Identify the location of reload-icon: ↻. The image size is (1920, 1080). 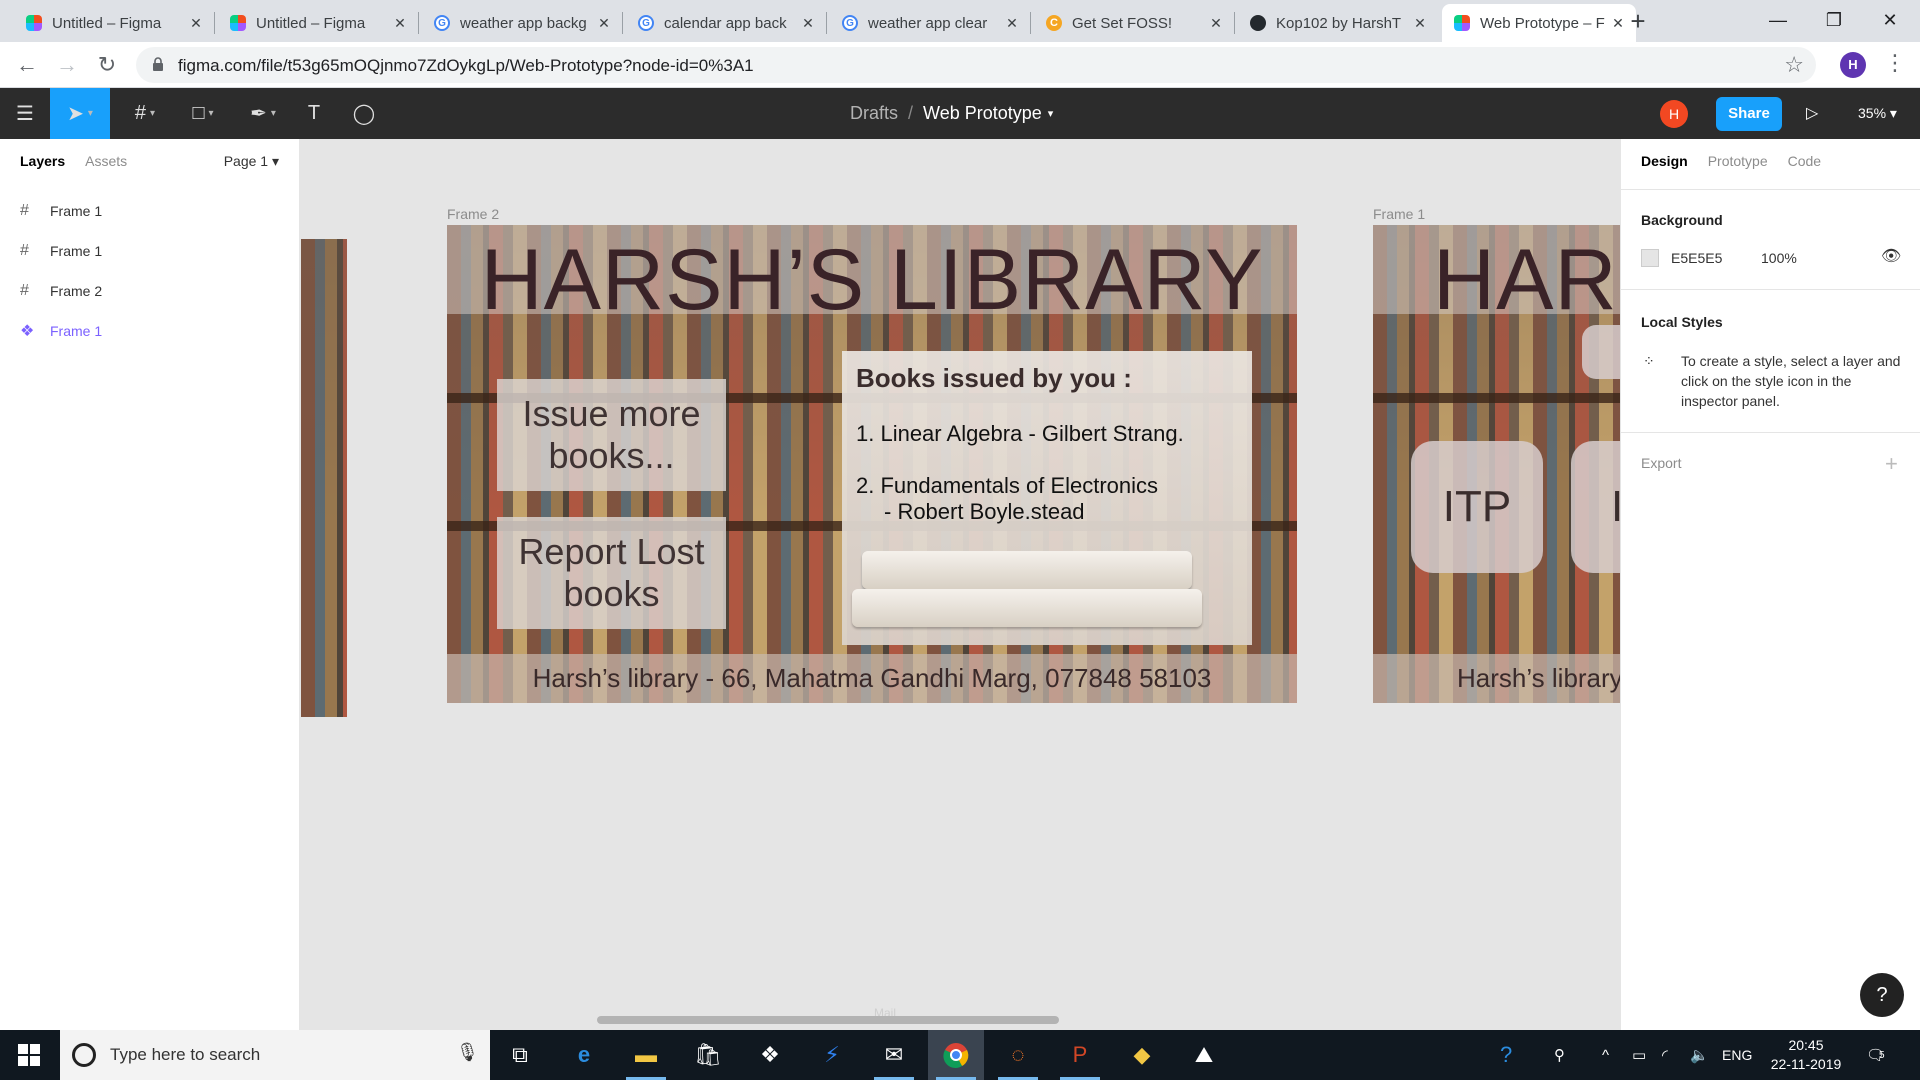
(107, 65).